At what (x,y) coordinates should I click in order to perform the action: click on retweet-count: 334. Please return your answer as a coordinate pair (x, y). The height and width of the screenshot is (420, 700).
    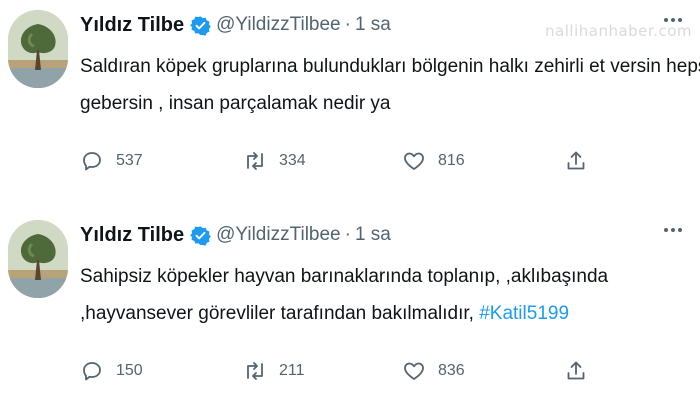
    Looking at the image, I should click on (292, 160).